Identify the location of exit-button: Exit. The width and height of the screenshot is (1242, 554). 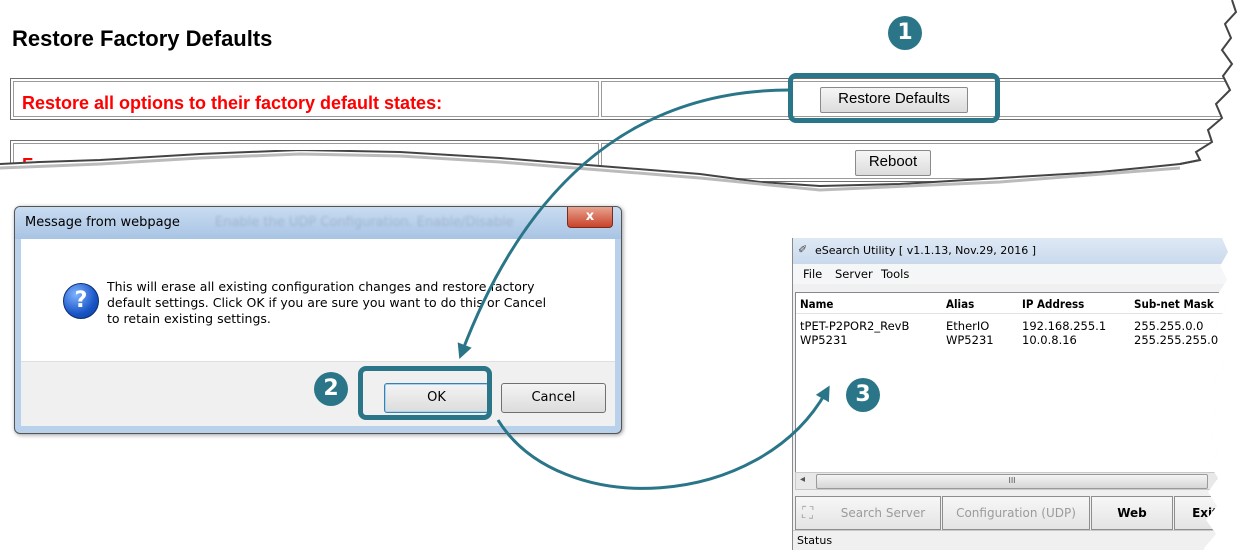
(1201, 513).